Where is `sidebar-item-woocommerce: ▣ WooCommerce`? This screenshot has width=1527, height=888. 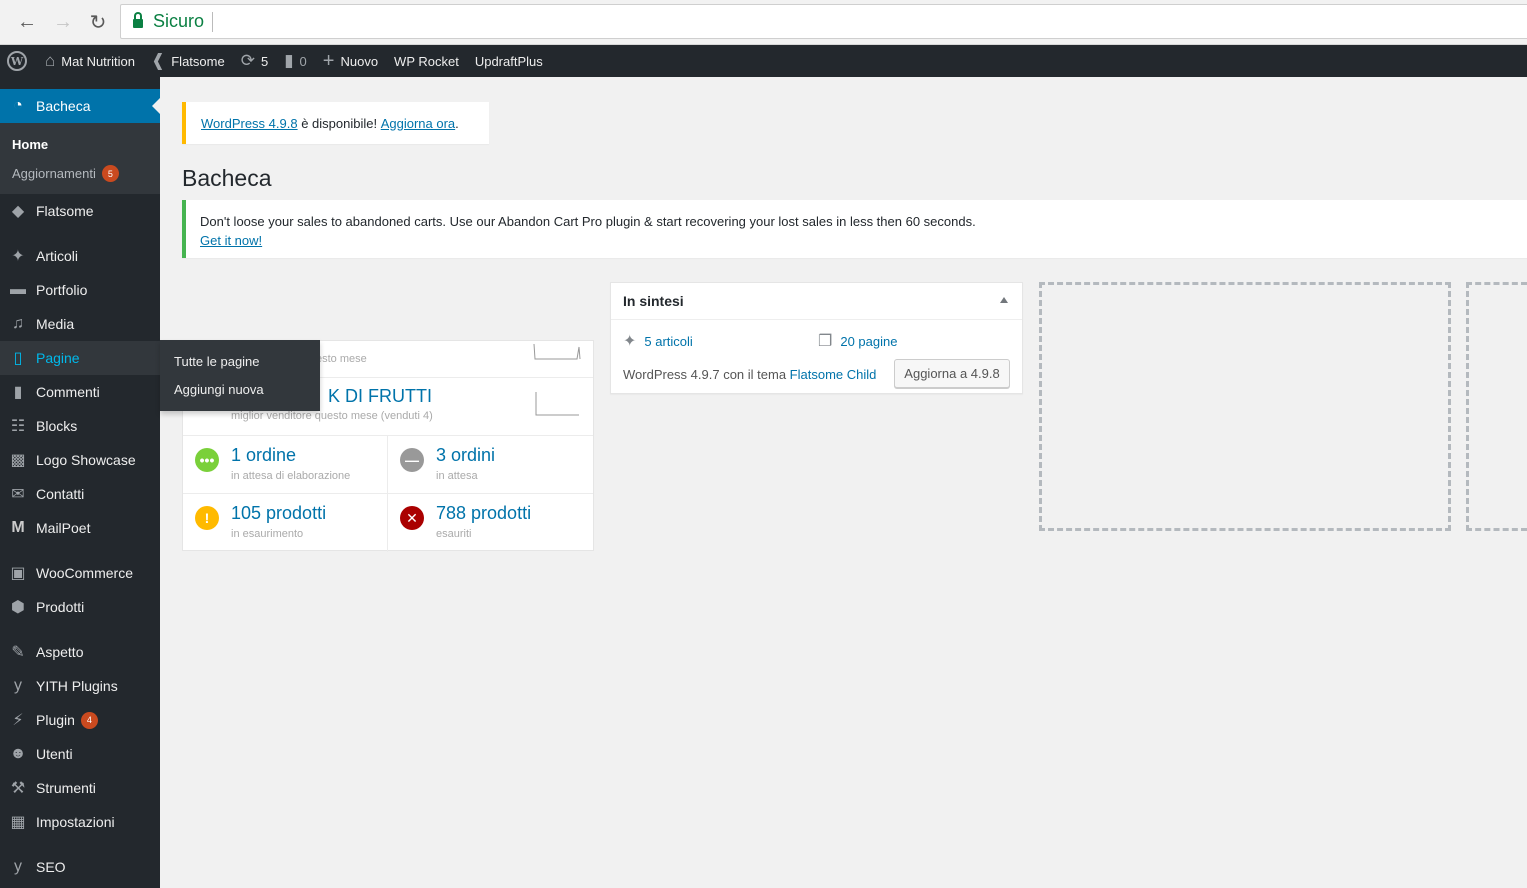
sidebar-item-woocommerce: ▣ WooCommerce is located at coordinates (80, 573).